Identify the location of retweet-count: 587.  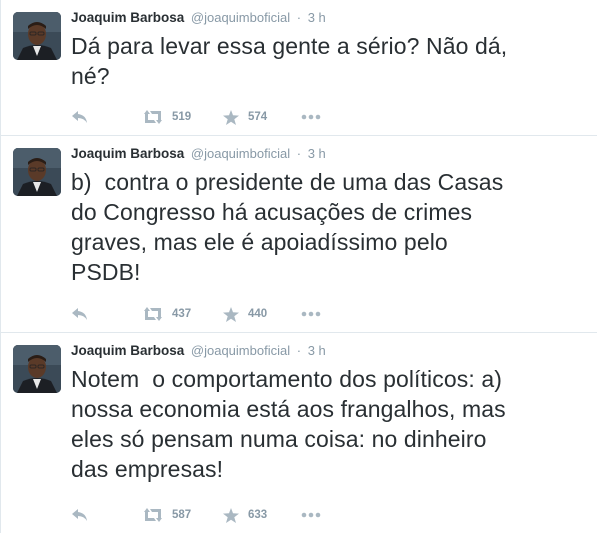
(182, 515).